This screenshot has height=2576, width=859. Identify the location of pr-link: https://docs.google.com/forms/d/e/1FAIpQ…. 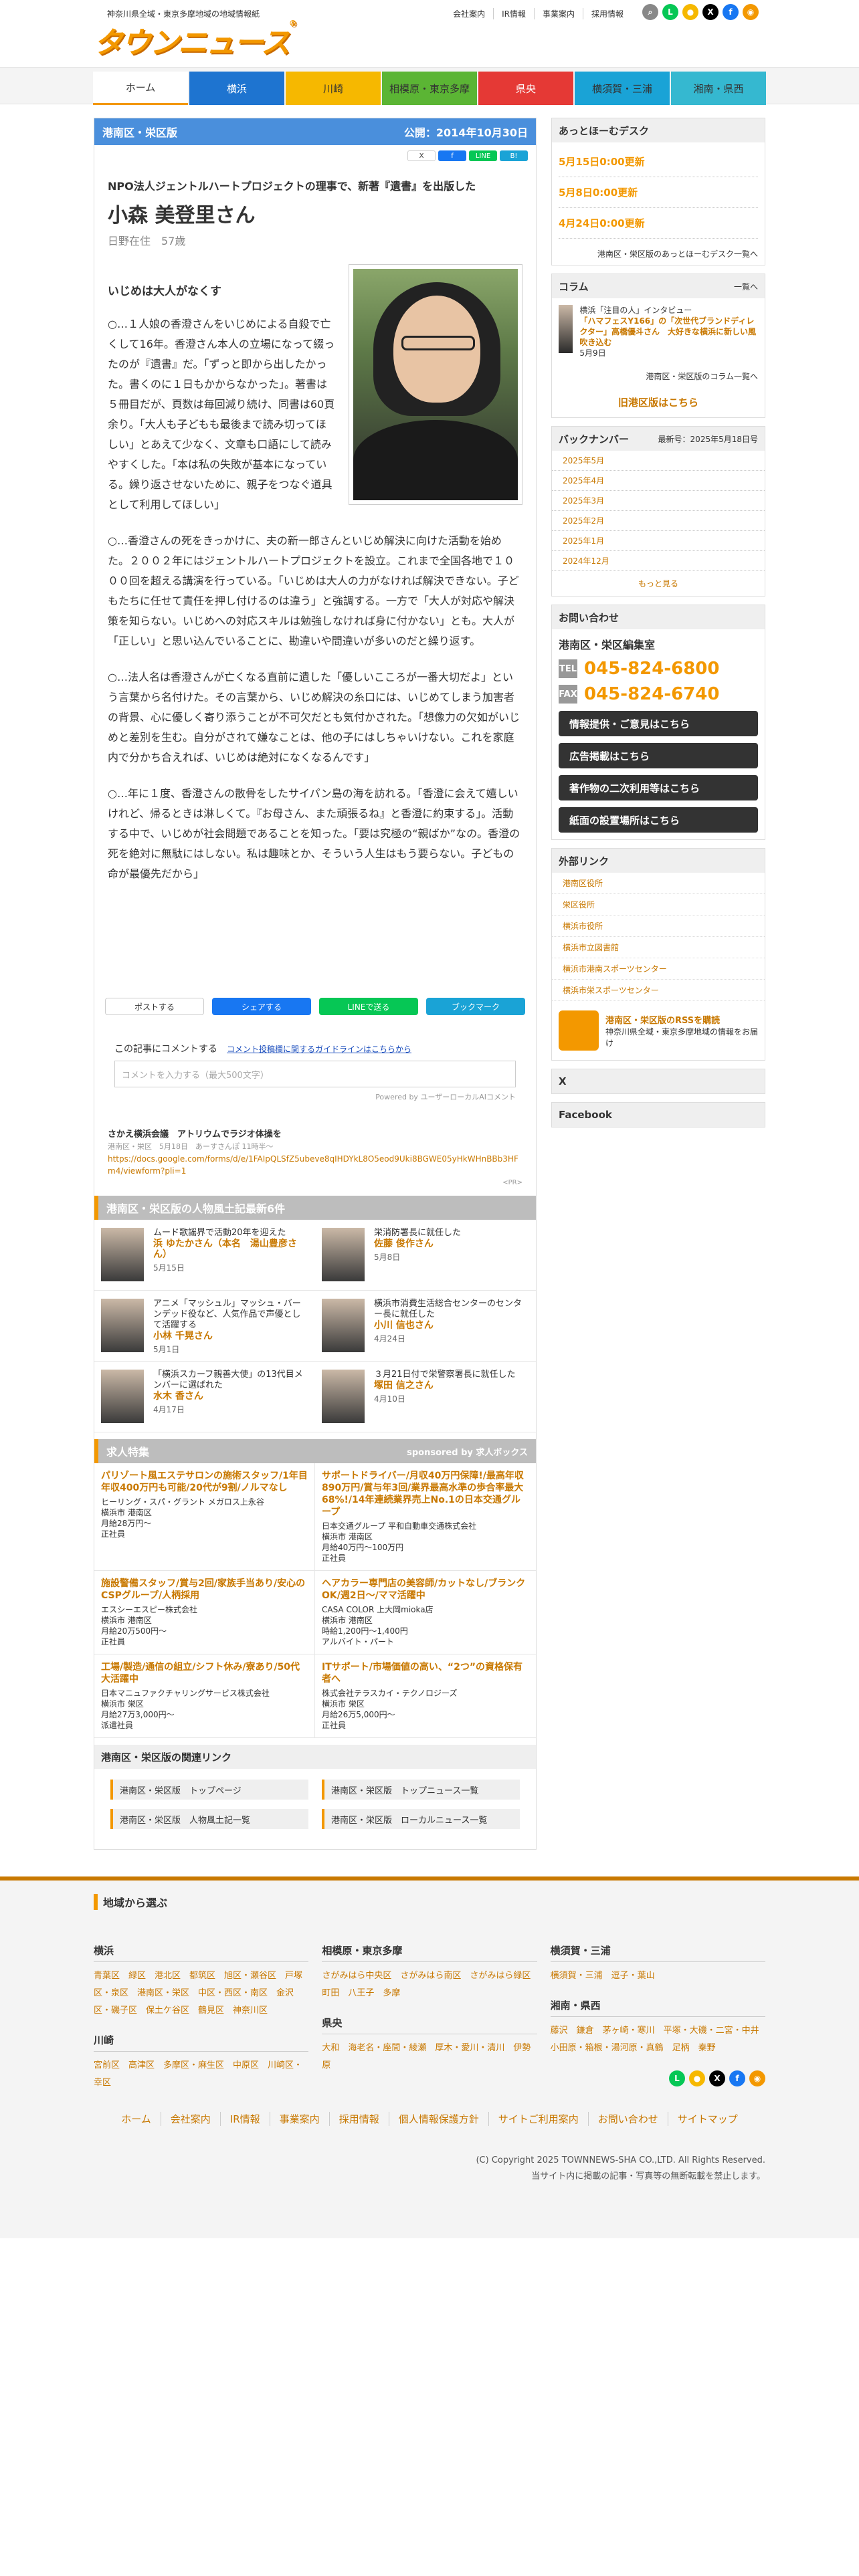
(315, 1165).